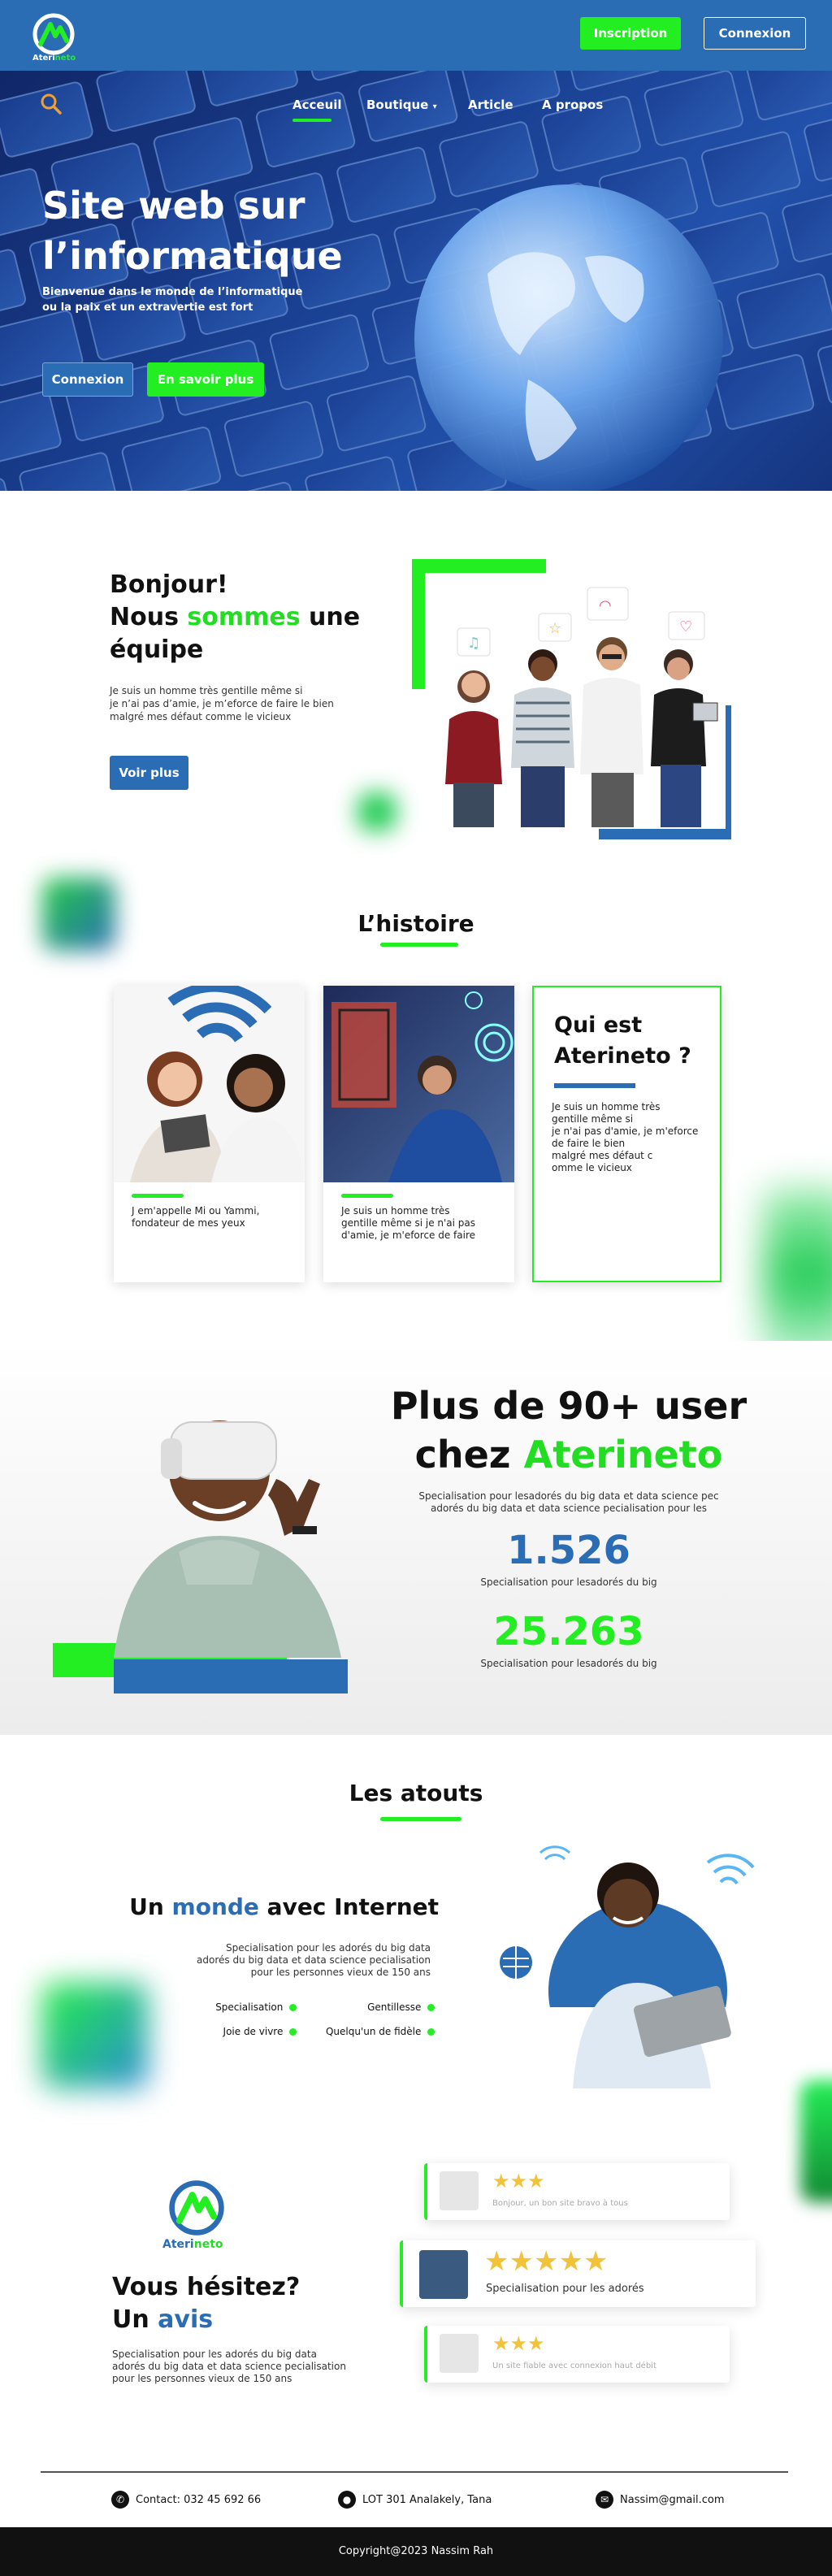 The height and width of the screenshot is (2576, 832). Describe the element at coordinates (368, 2007) in the screenshot. I see `feature-item: Gentillesse` at that location.